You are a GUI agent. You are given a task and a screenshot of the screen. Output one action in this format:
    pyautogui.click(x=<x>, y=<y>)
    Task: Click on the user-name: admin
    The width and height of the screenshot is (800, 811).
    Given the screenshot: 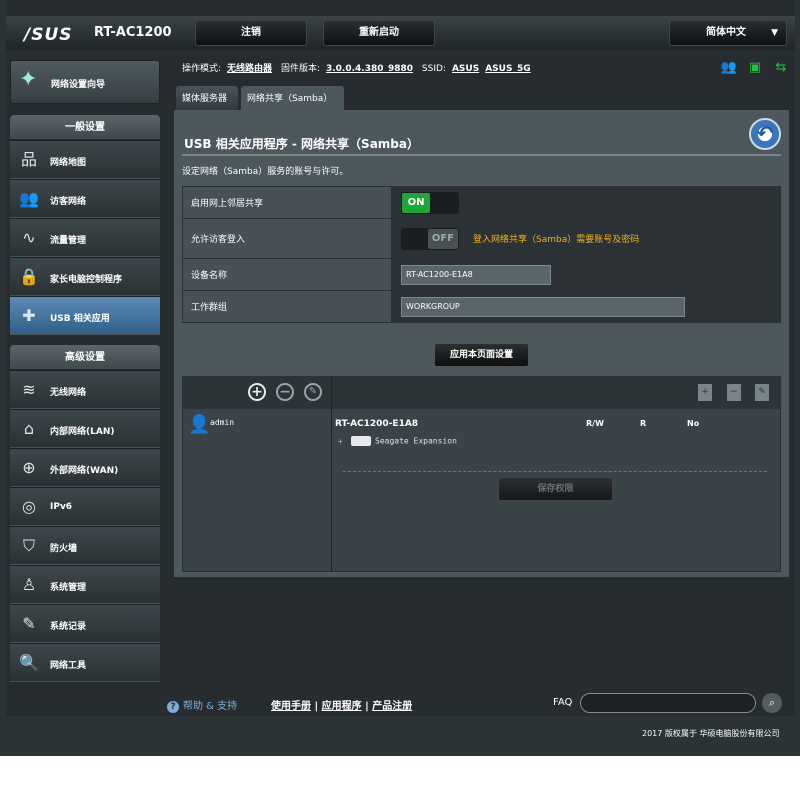 What is the action you would take?
    pyautogui.click(x=222, y=422)
    